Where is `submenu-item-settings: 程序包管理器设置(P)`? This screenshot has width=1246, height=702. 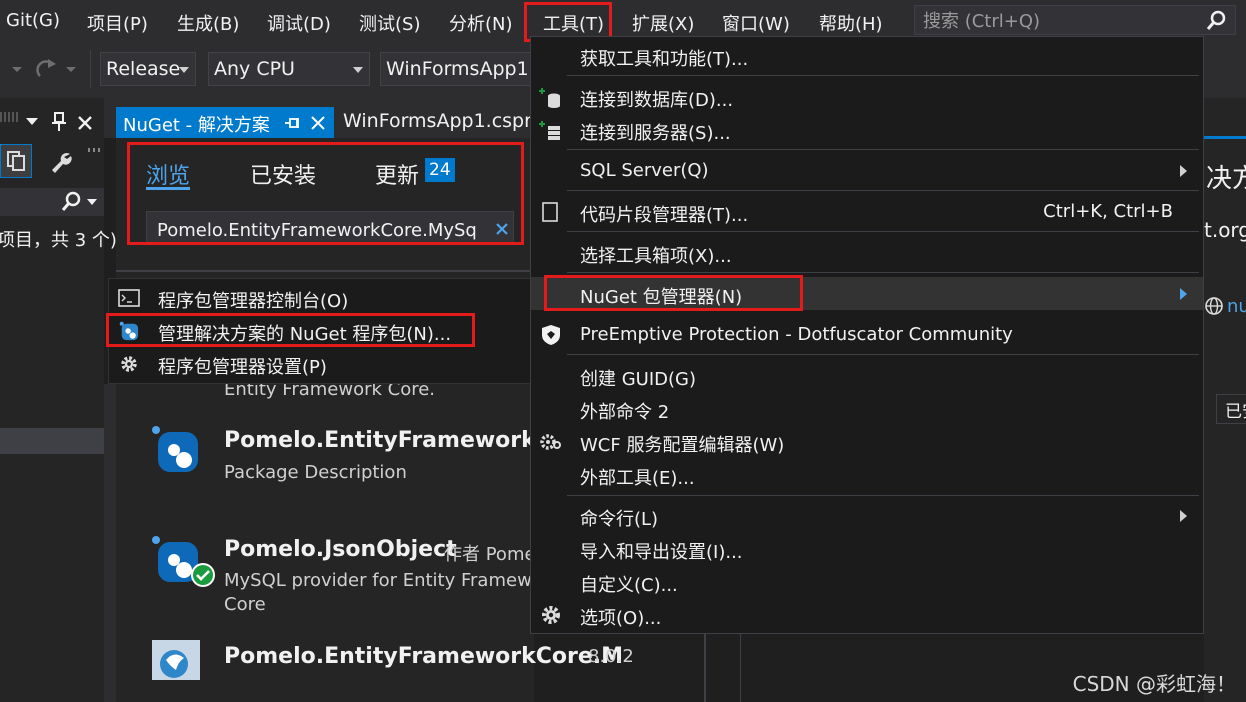
submenu-item-settings: 程序包管理器设置(P) is located at coordinates (320, 363).